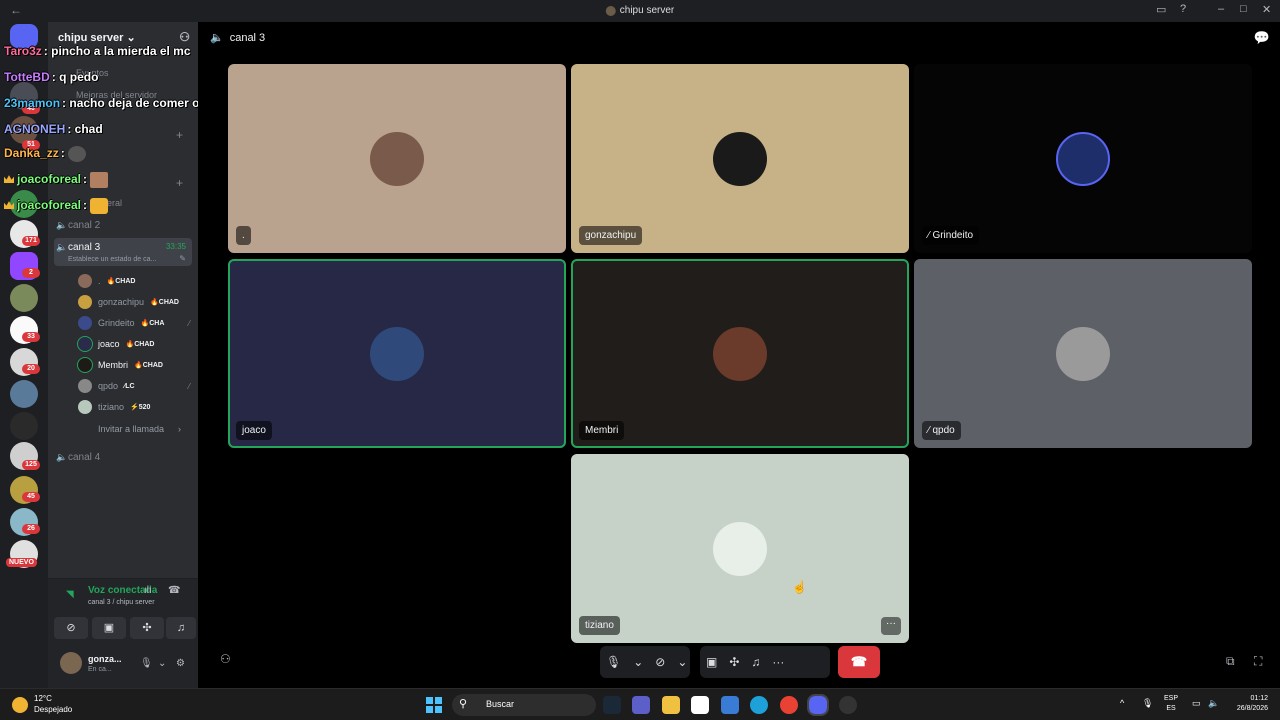  What do you see at coordinates (1230, 661) in the screenshot?
I see `popout-icon: ⧉` at bounding box center [1230, 661].